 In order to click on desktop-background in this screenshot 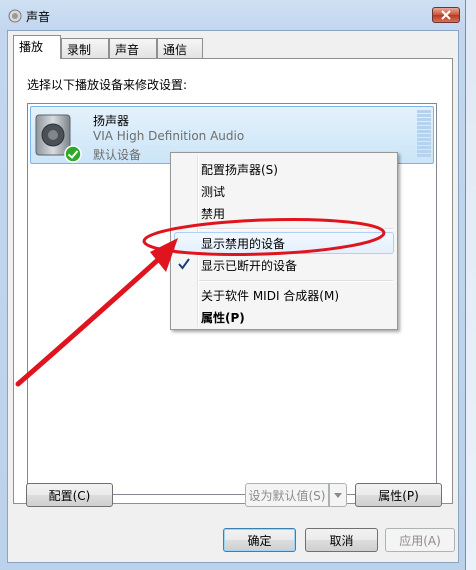, I will do `click(471, 285)`.